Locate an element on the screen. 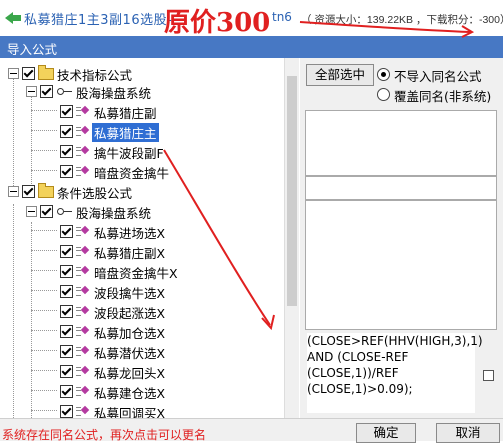 The width and height of the screenshot is (503, 443). formula-item: 私募加仓选X is located at coordinates (140, 331).